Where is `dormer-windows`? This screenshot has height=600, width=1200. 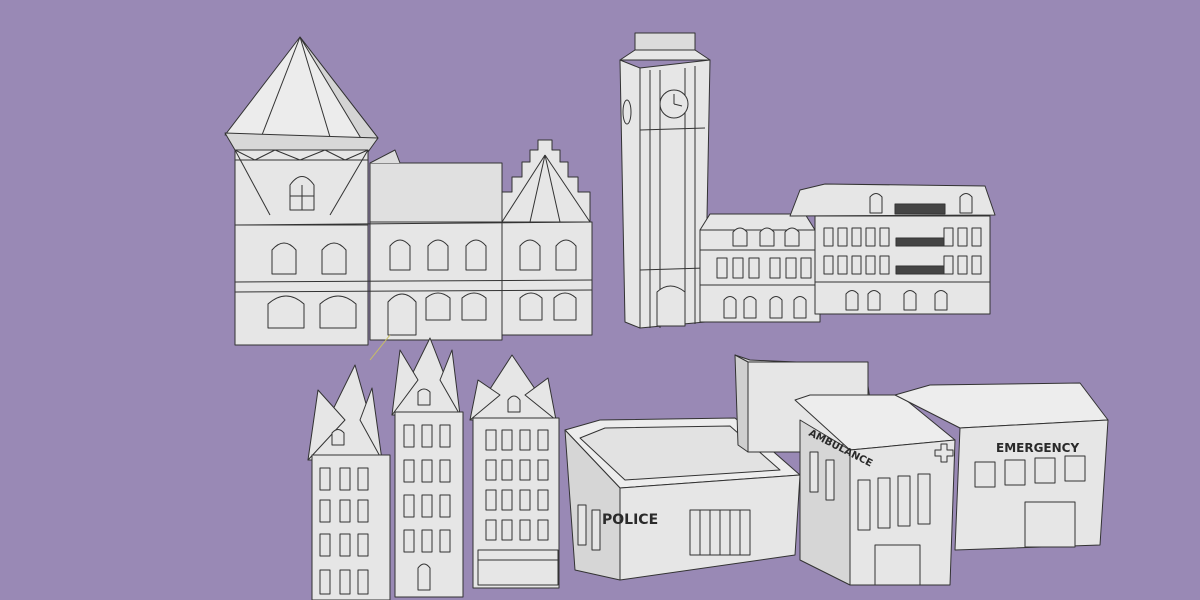
dormer-windows is located at coordinates (766, 237).